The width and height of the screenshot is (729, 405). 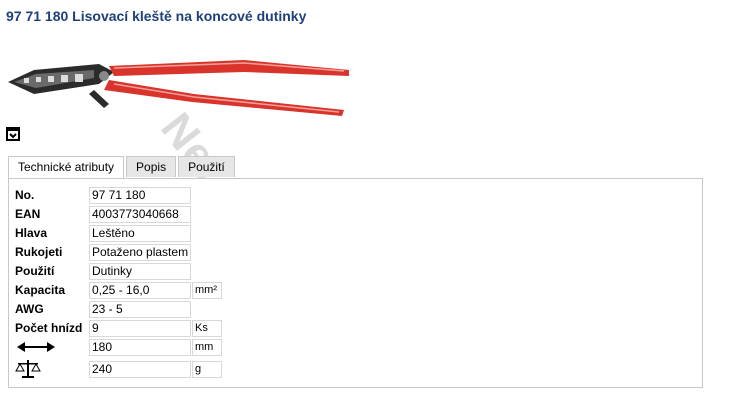 I want to click on tab-bar: Technické atributy Popis Použití, so click(x=122, y=167).